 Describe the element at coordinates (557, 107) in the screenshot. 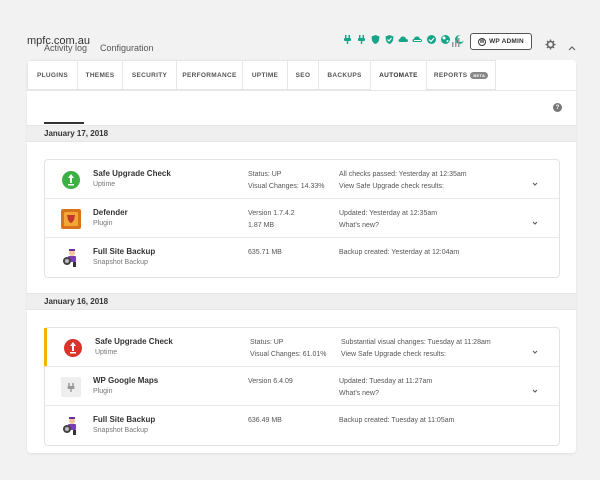

I see `help-icon: ?` at that location.